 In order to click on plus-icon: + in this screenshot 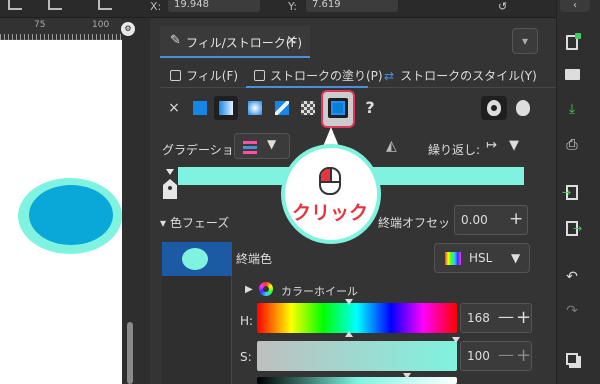, I will do `click(516, 219)`.